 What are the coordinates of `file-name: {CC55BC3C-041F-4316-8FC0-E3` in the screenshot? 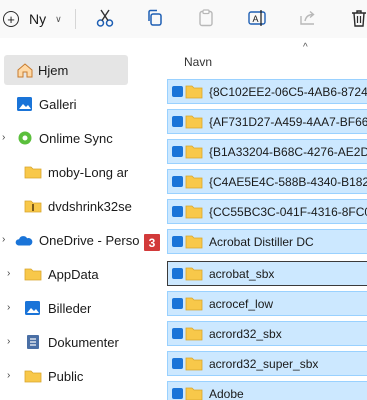 It's located at (288, 211).